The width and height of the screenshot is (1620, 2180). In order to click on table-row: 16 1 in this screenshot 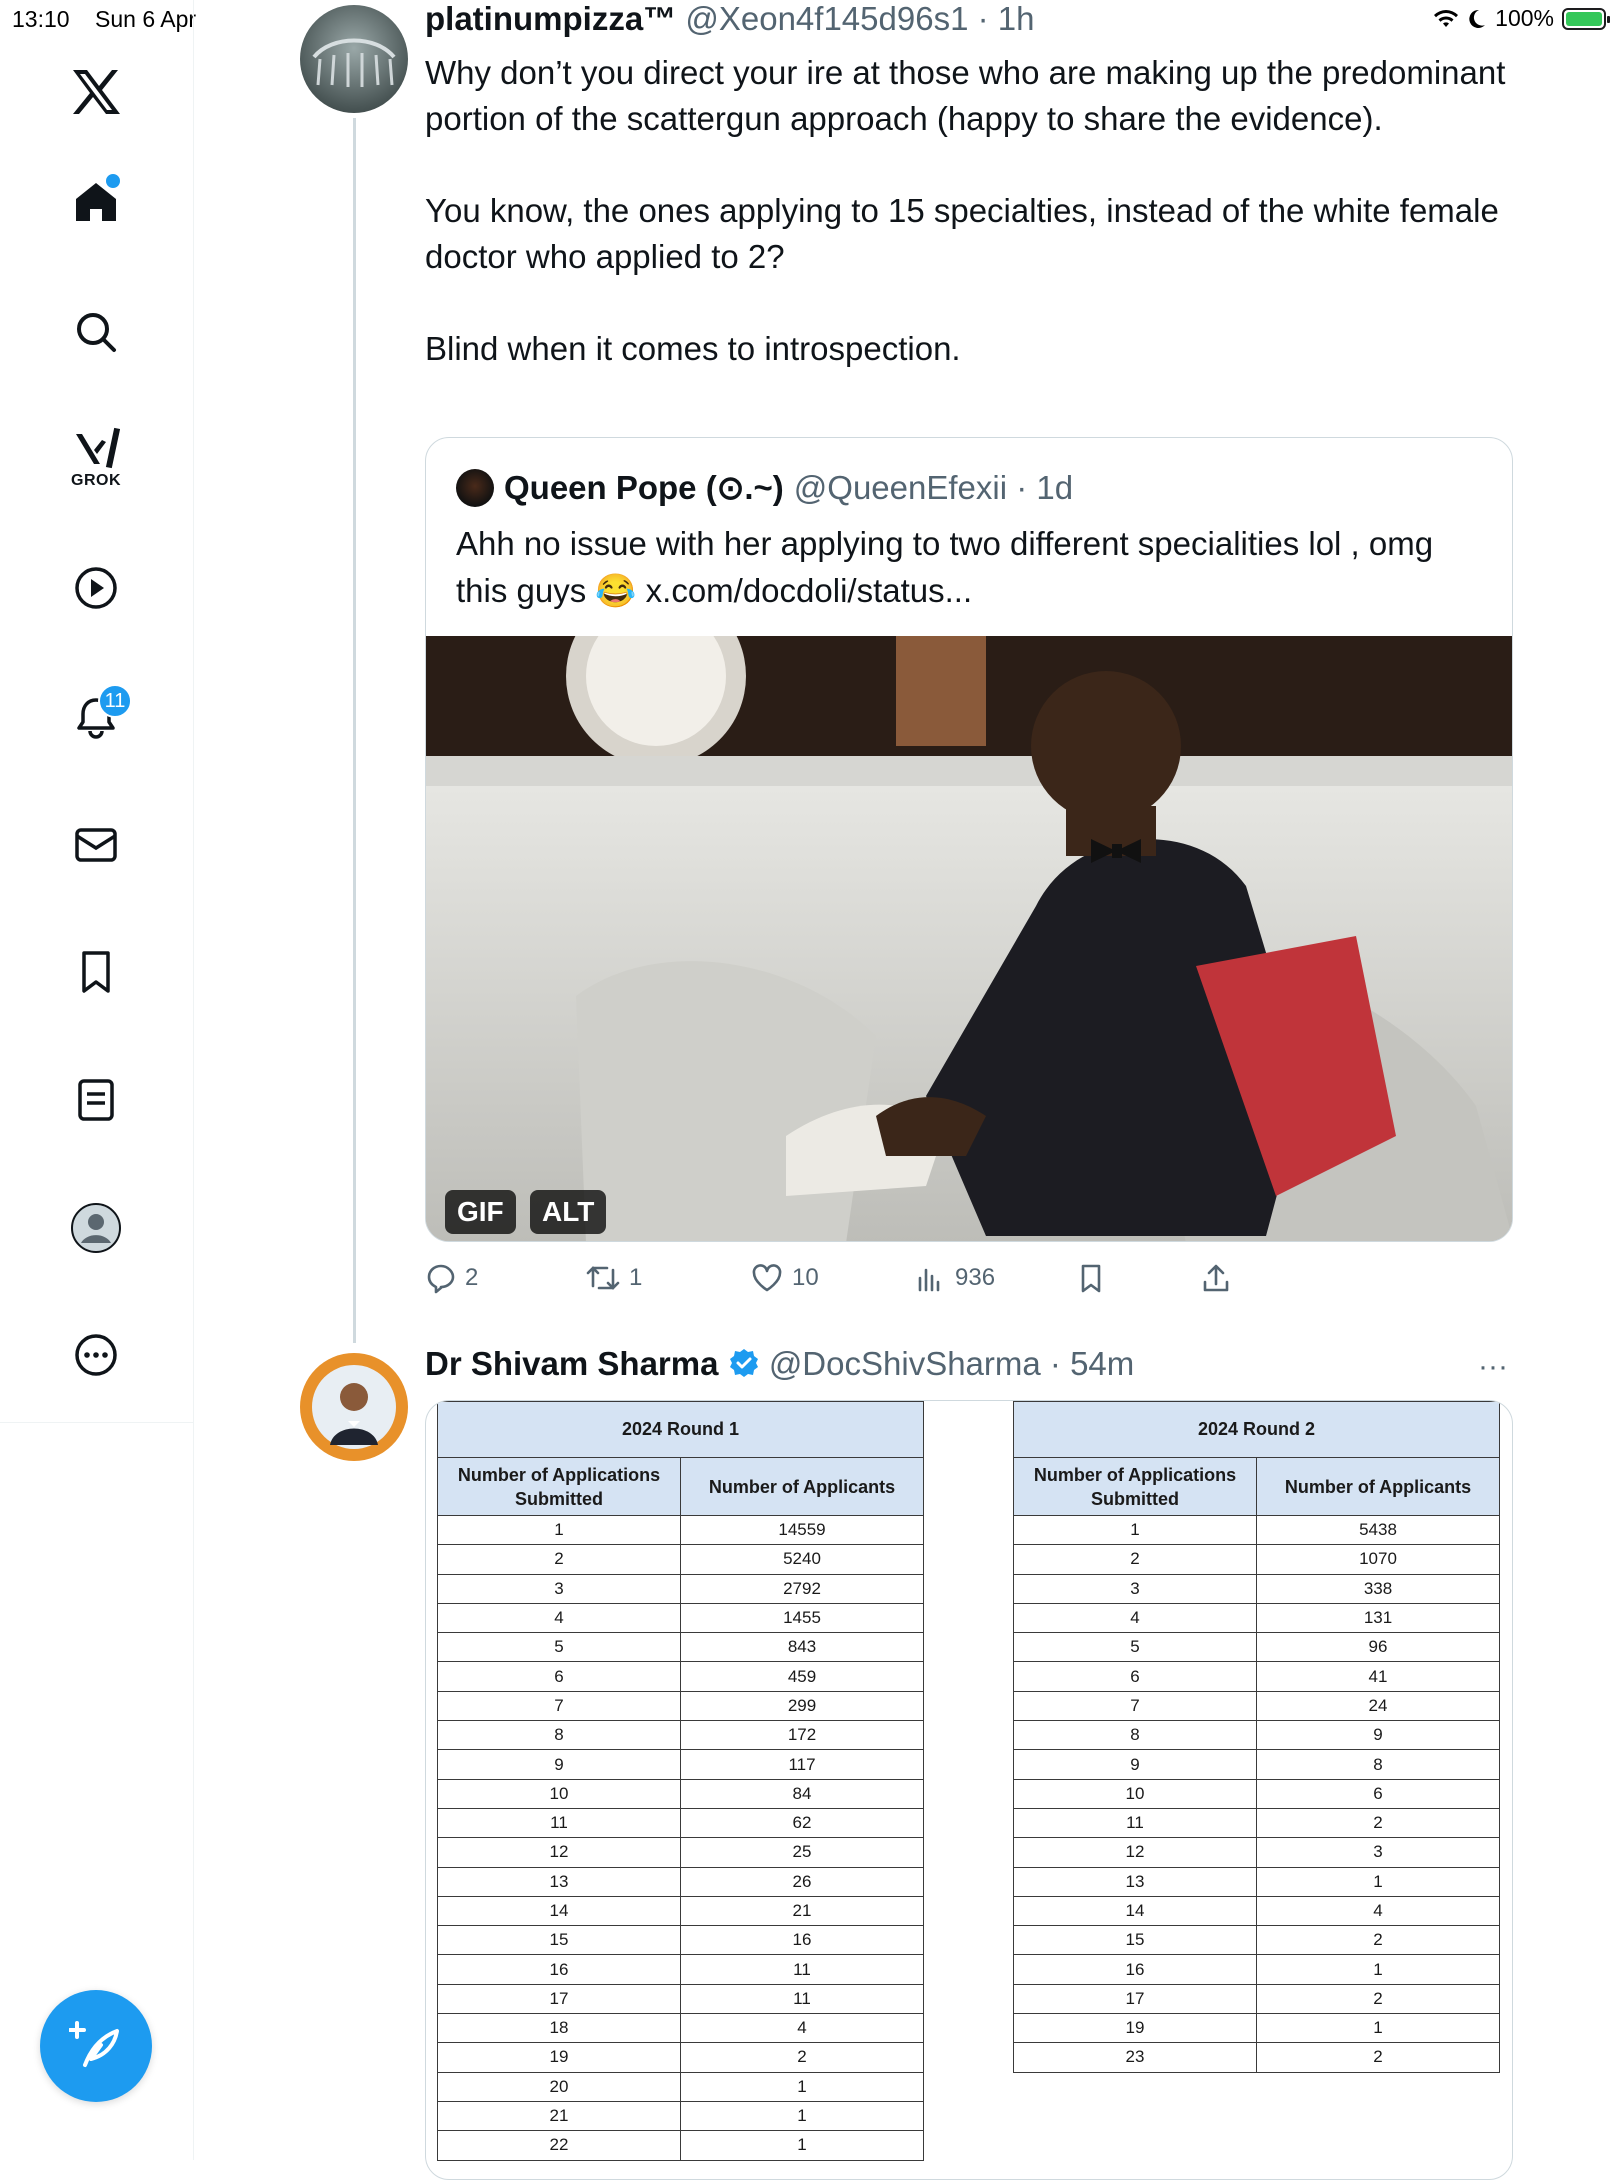, I will do `click(1257, 1969)`.